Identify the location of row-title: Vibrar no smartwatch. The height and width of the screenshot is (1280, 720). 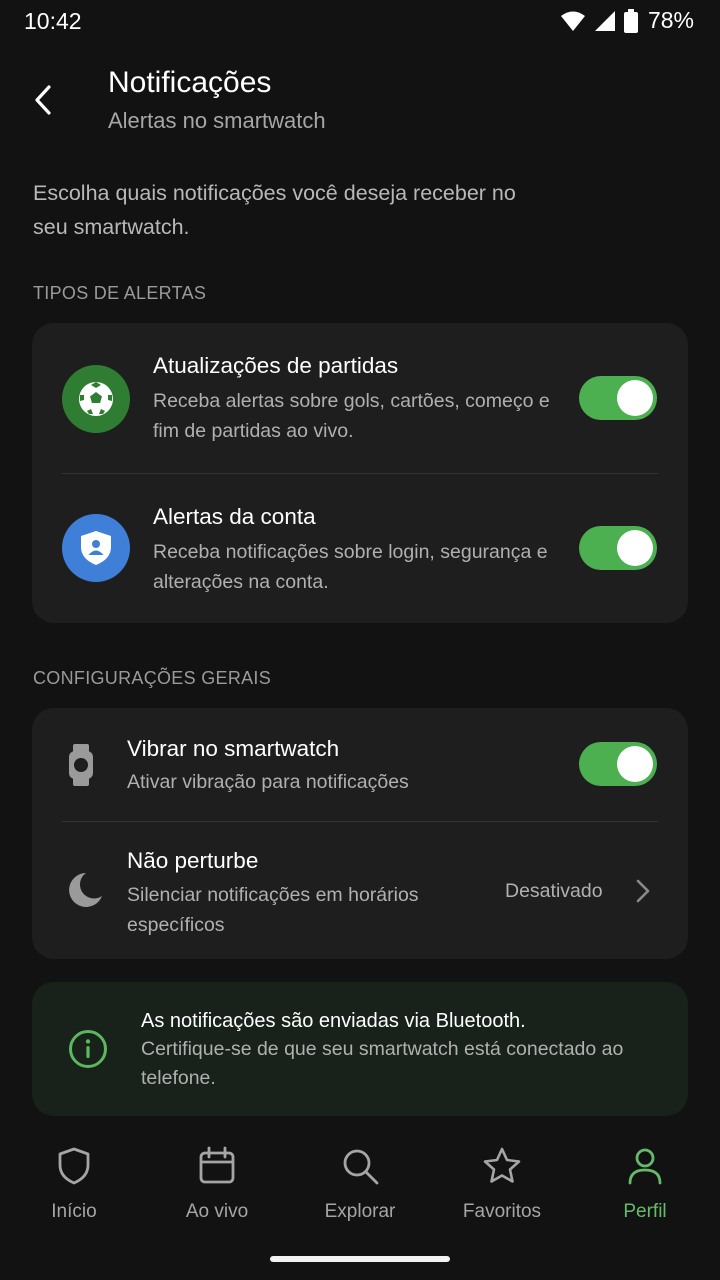
(233, 748).